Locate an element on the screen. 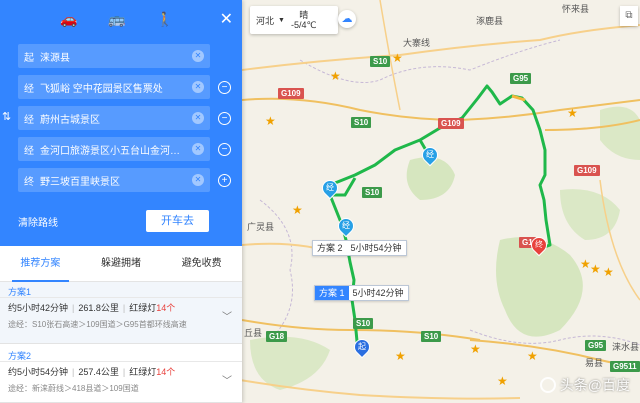 The height and width of the screenshot is (403, 640). tab-avoid-congestion: 躲避拥堵 is located at coordinates (121, 263).